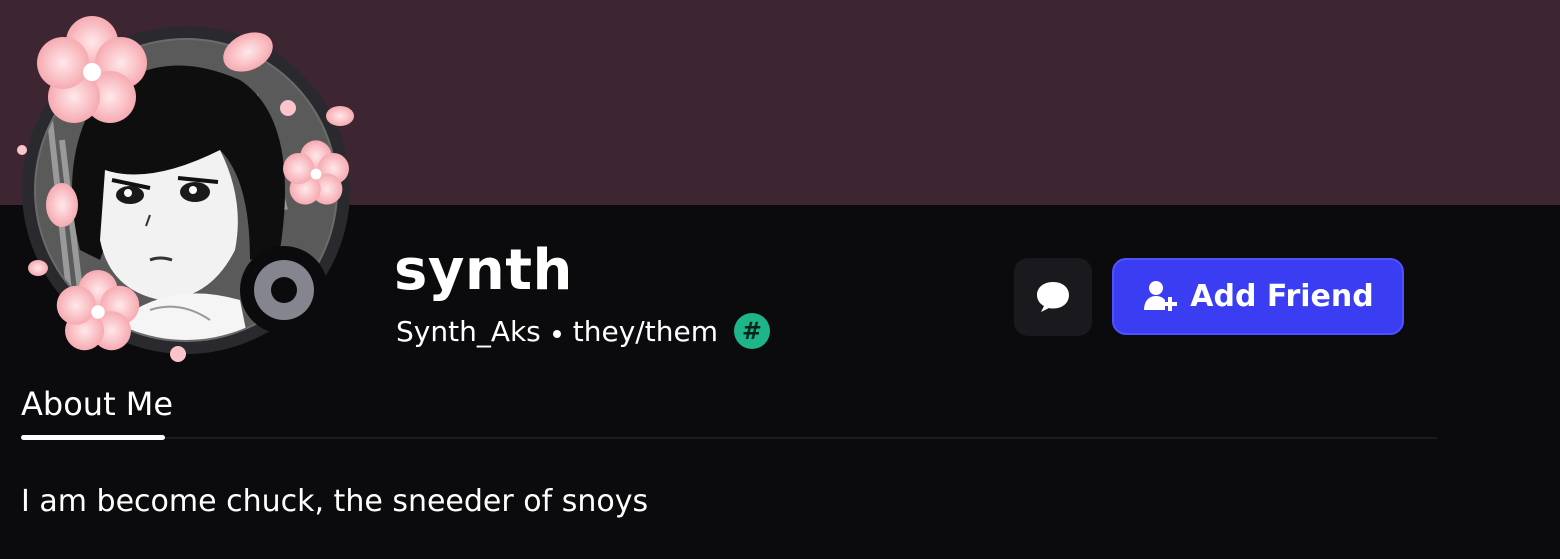 The width and height of the screenshot is (1560, 559). Describe the element at coordinates (468, 331) in the screenshot. I see `username: Synth_Aks` at that location.